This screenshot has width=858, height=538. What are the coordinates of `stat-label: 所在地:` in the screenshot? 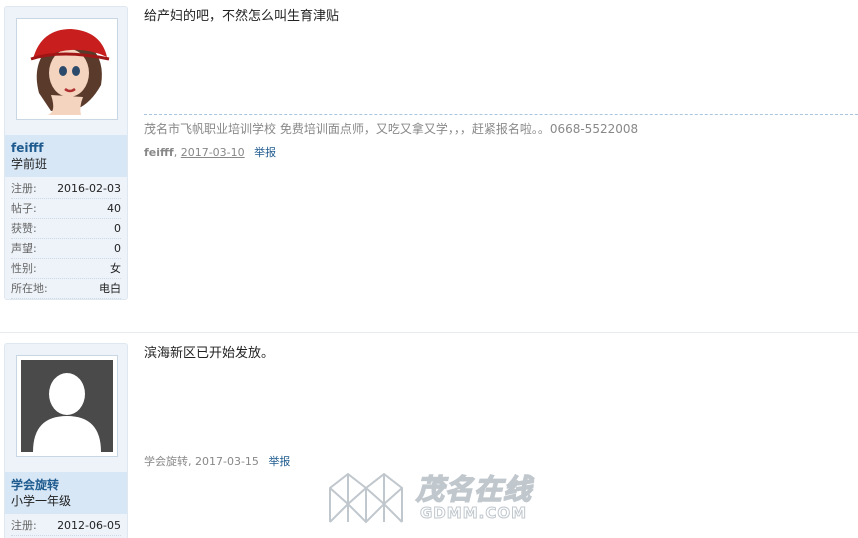 It's located at (29, 288).